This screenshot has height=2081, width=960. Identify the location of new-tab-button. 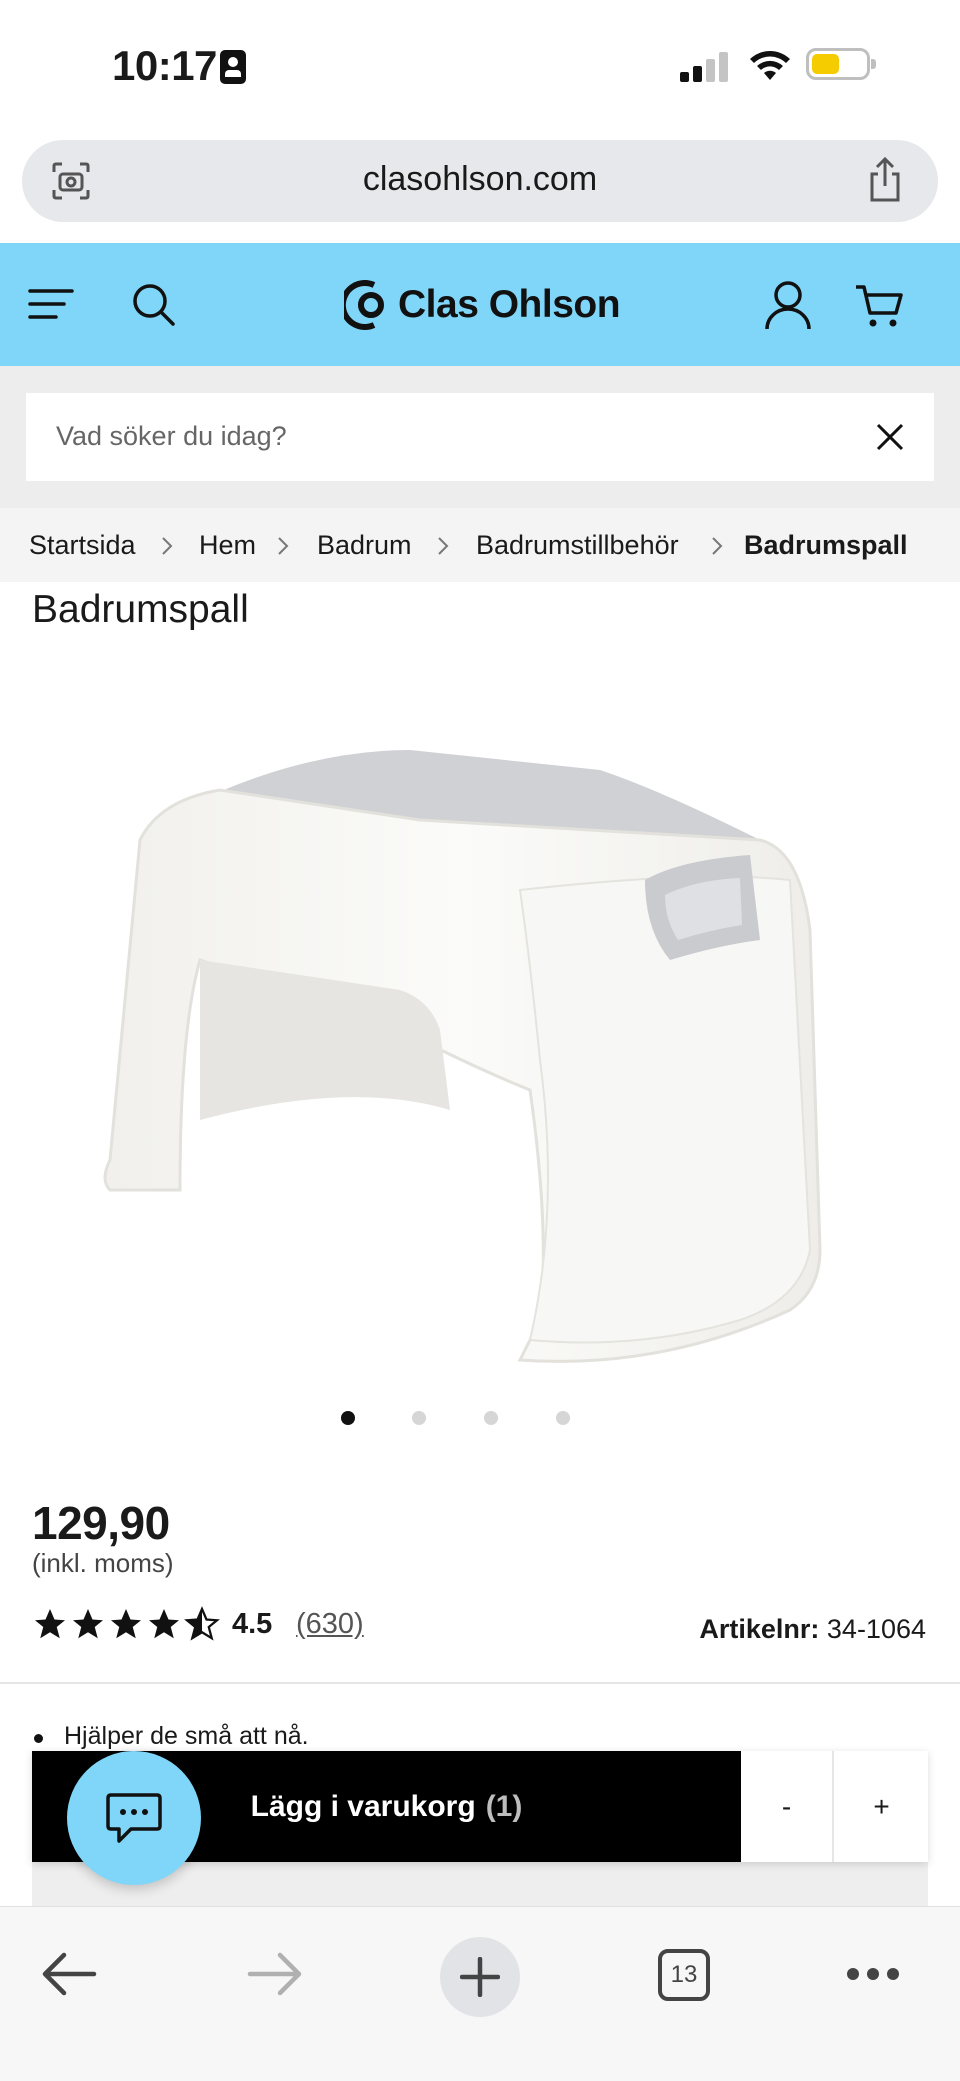
(480, 1977).